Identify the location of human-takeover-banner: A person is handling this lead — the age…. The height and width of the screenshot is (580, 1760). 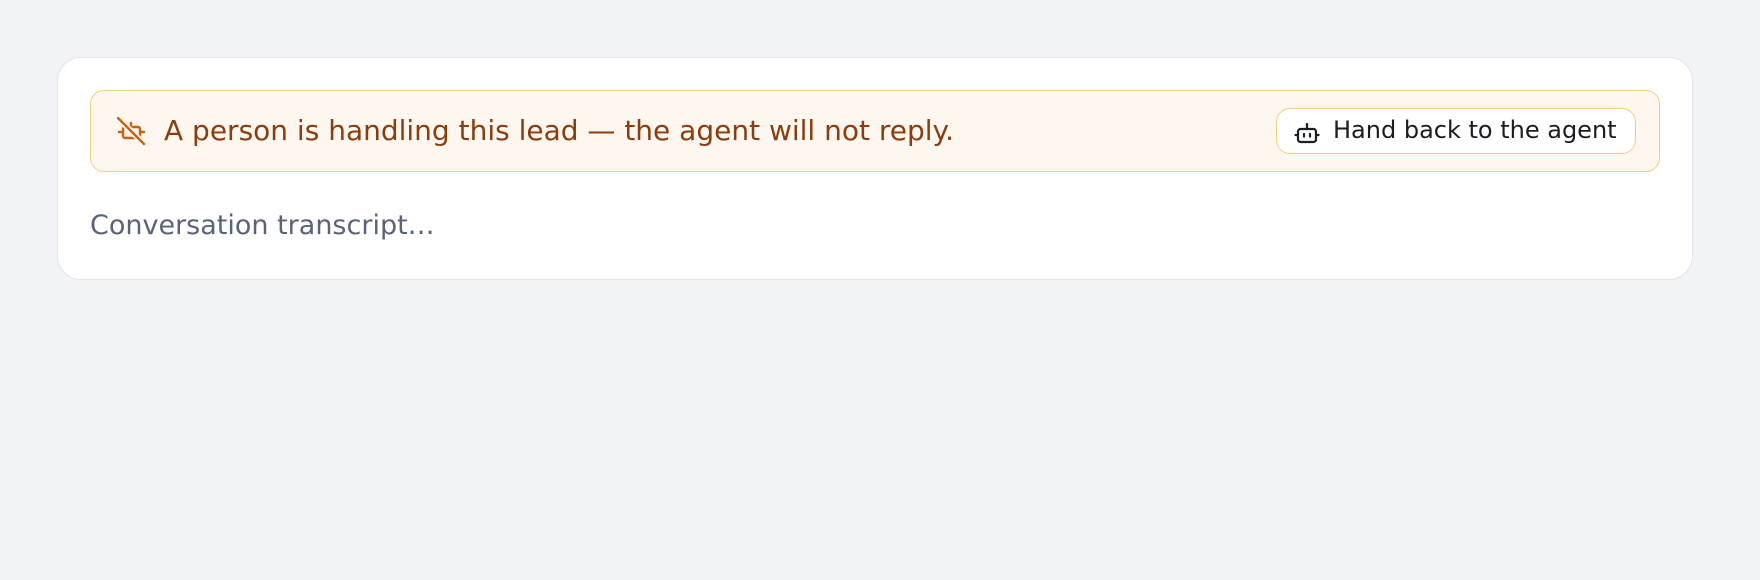
(875, 131).